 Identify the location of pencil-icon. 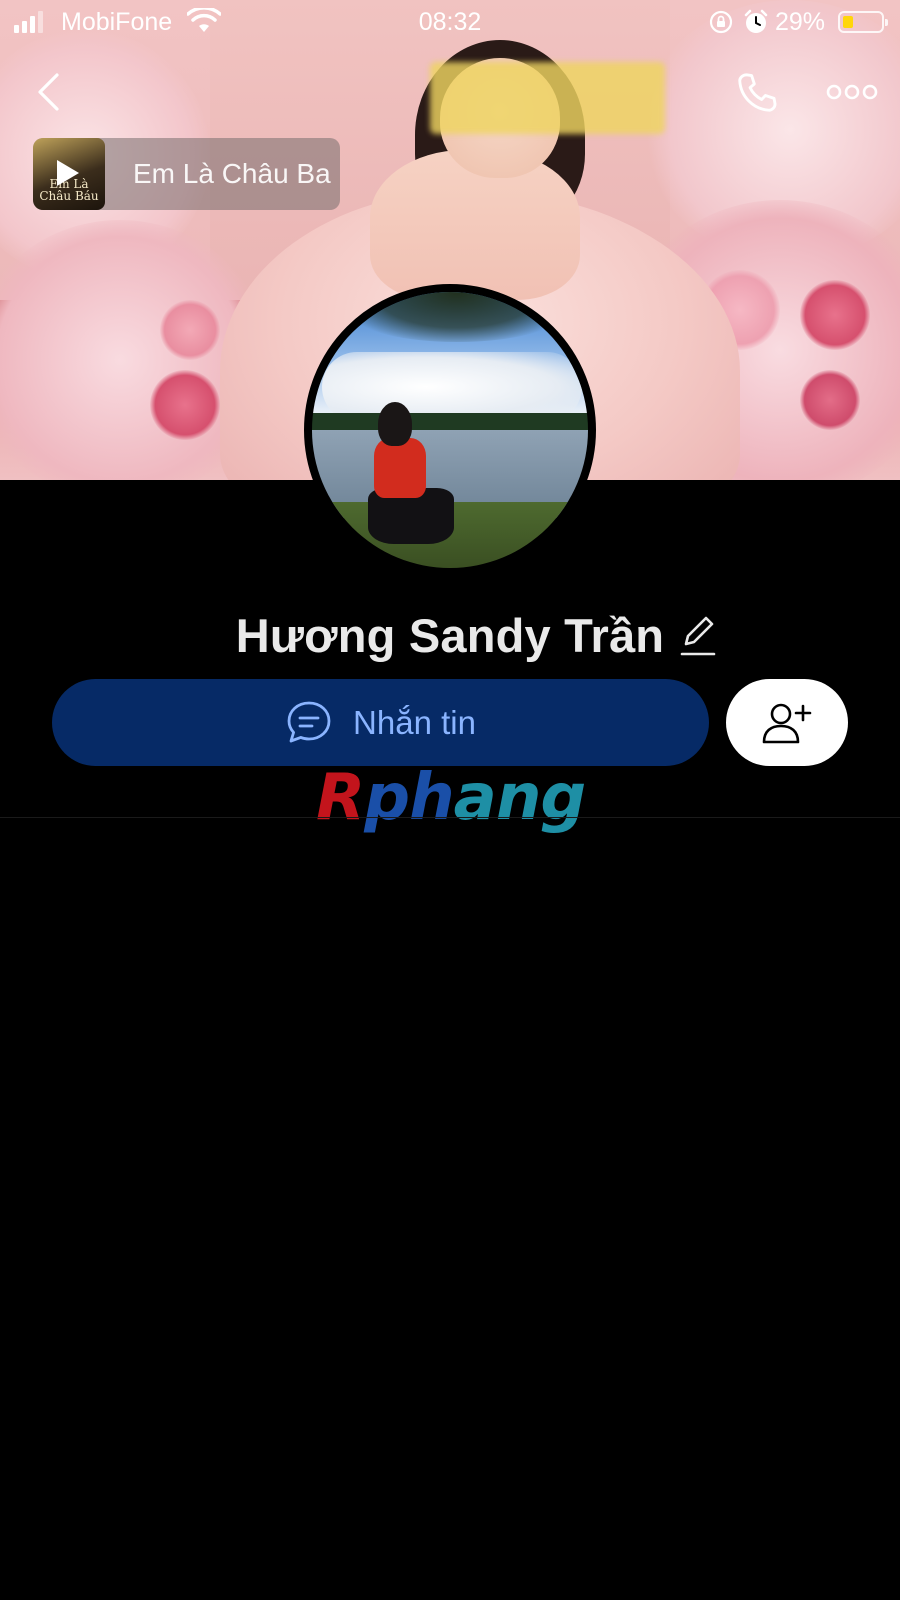
(698, 636).